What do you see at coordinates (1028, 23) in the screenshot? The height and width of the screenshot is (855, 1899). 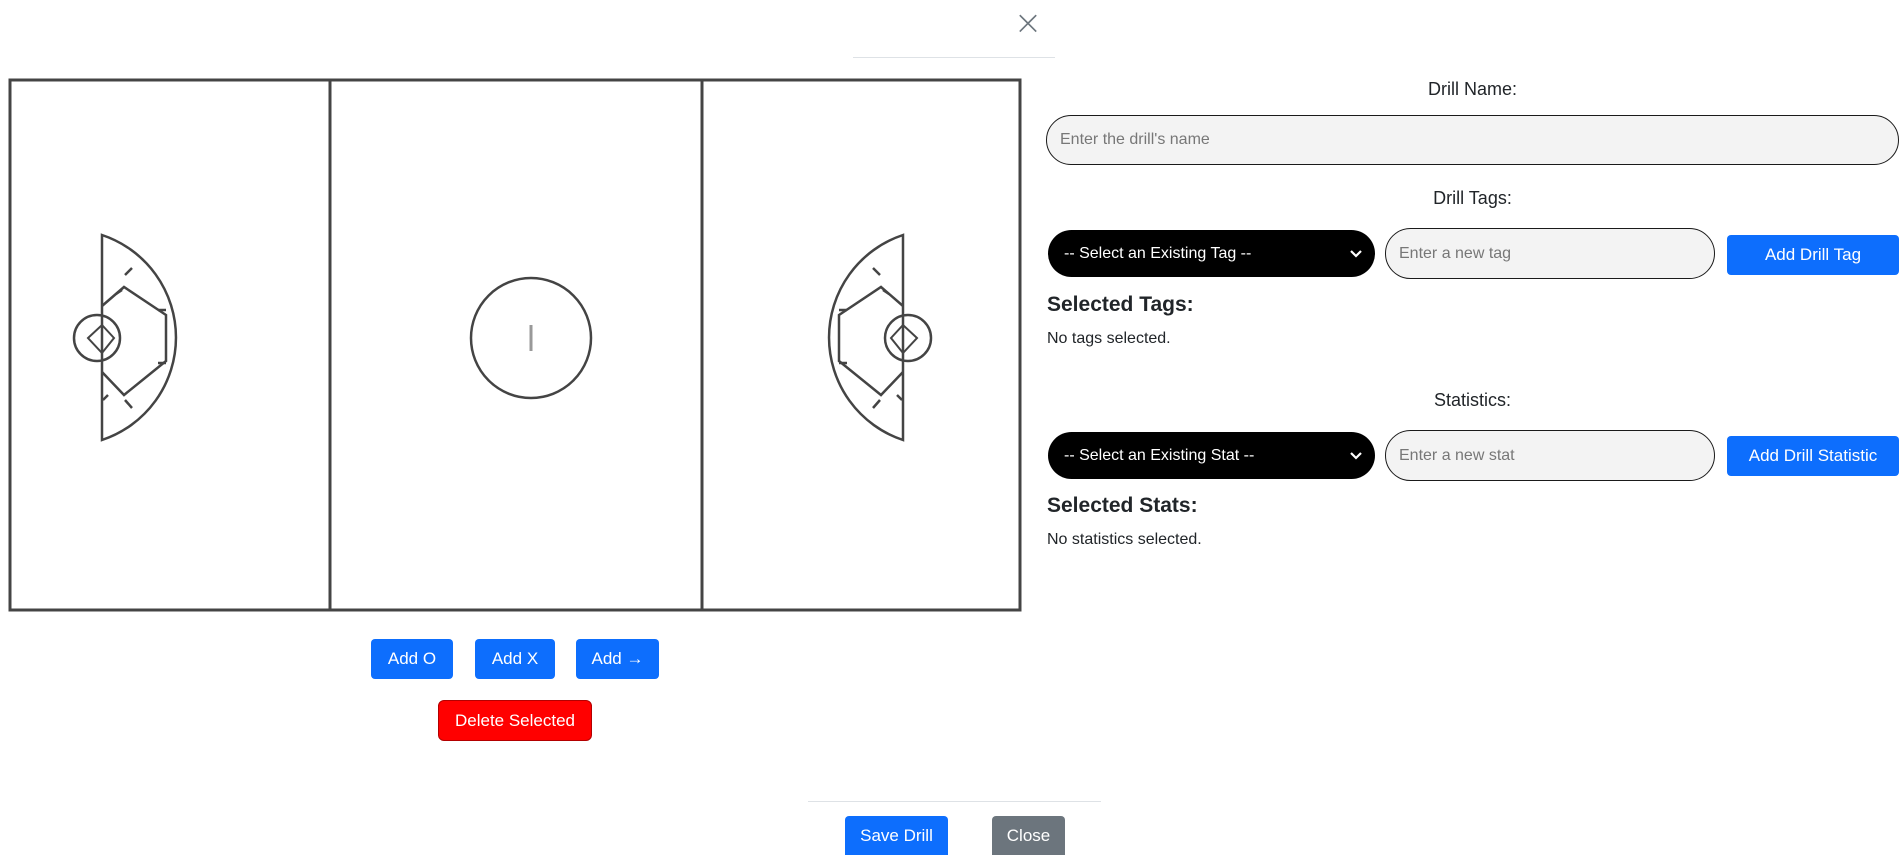 I see `close-icon: ×` at bounding box center [1028, 23].